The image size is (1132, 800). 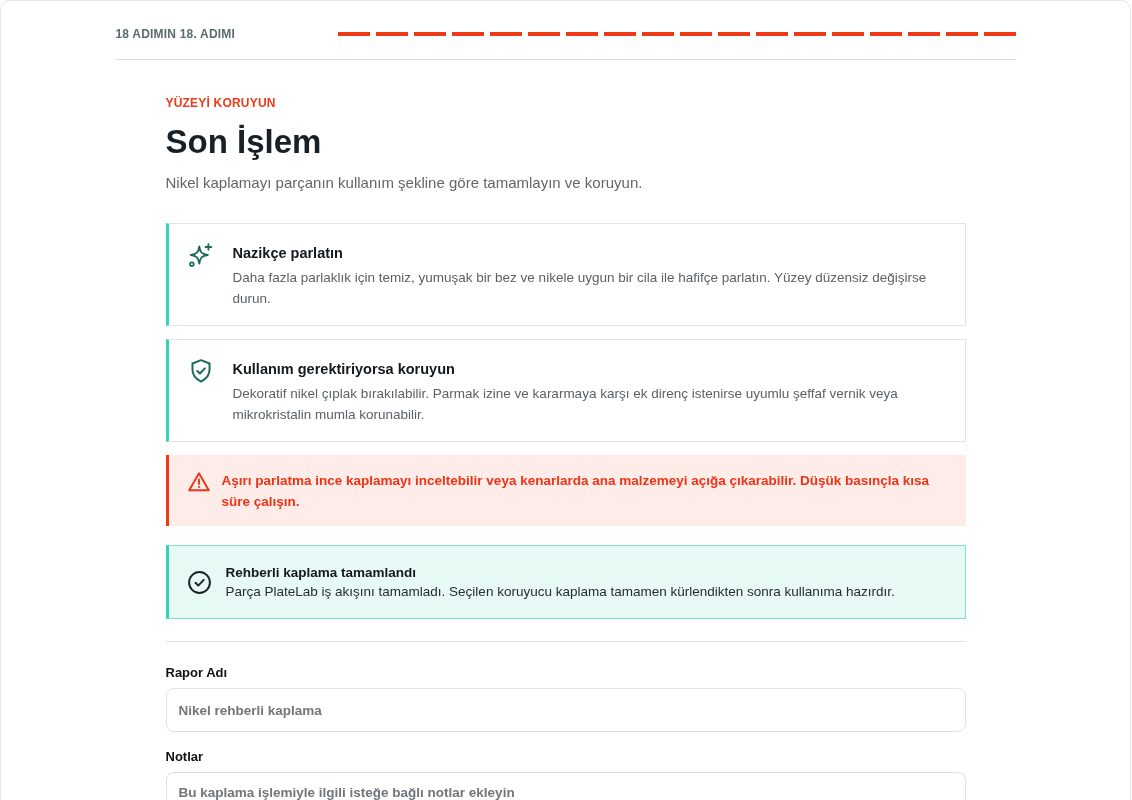 I want to click on warning-icon, so click(x=198, y=482).